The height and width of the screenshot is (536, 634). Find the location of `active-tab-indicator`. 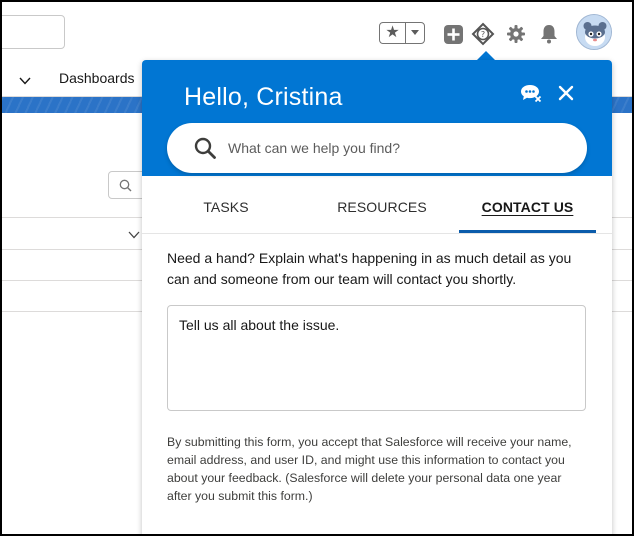

active-tab-indicator is located at coordinates (527, 231).